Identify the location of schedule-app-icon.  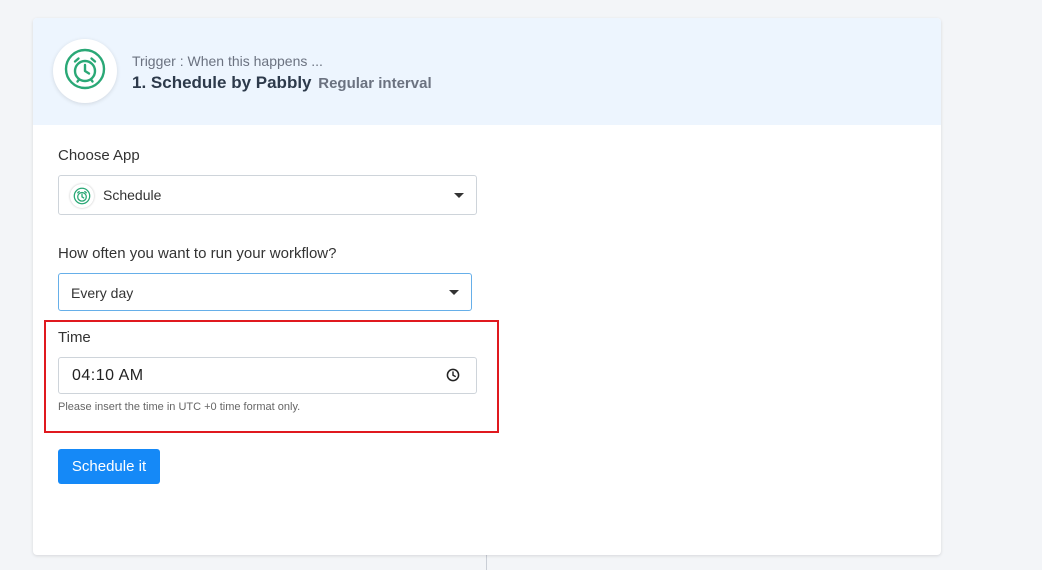
(82, 196).